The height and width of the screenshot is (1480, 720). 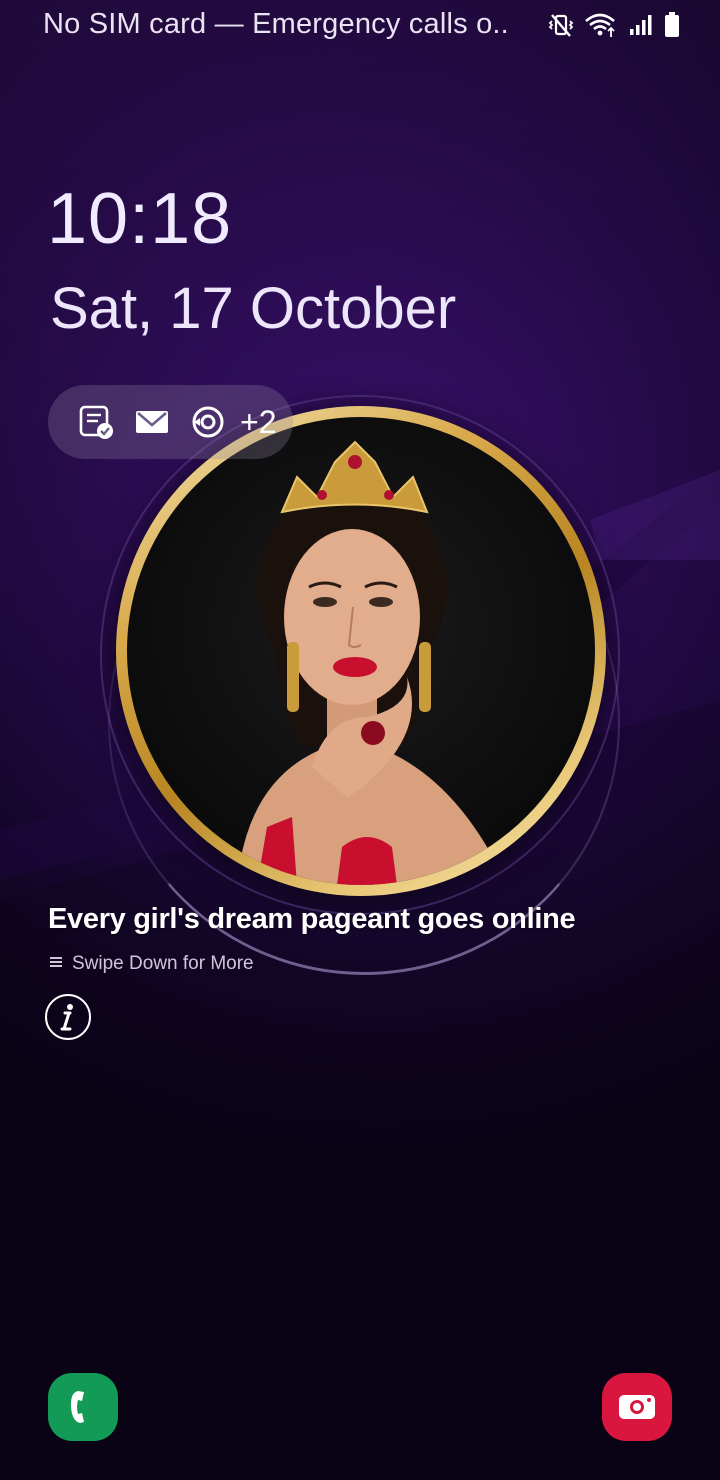 What do you see at coordinates (140, 219) in the screenshot?
I see `lockscreen-clock: 10:18` at bounding box center [140, 219].